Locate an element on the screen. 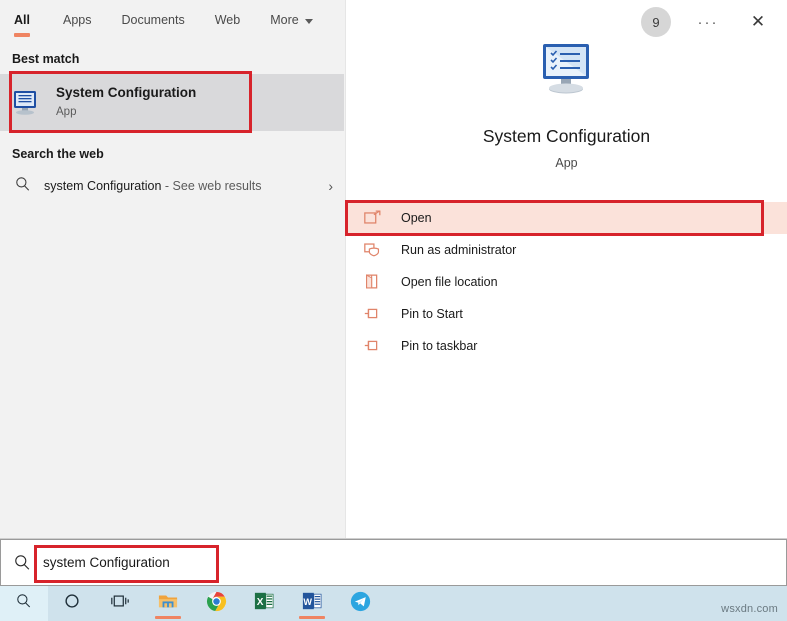 This screenshot has width=787, height=621. file-explorer-icon is located at coordinates (168, 603).